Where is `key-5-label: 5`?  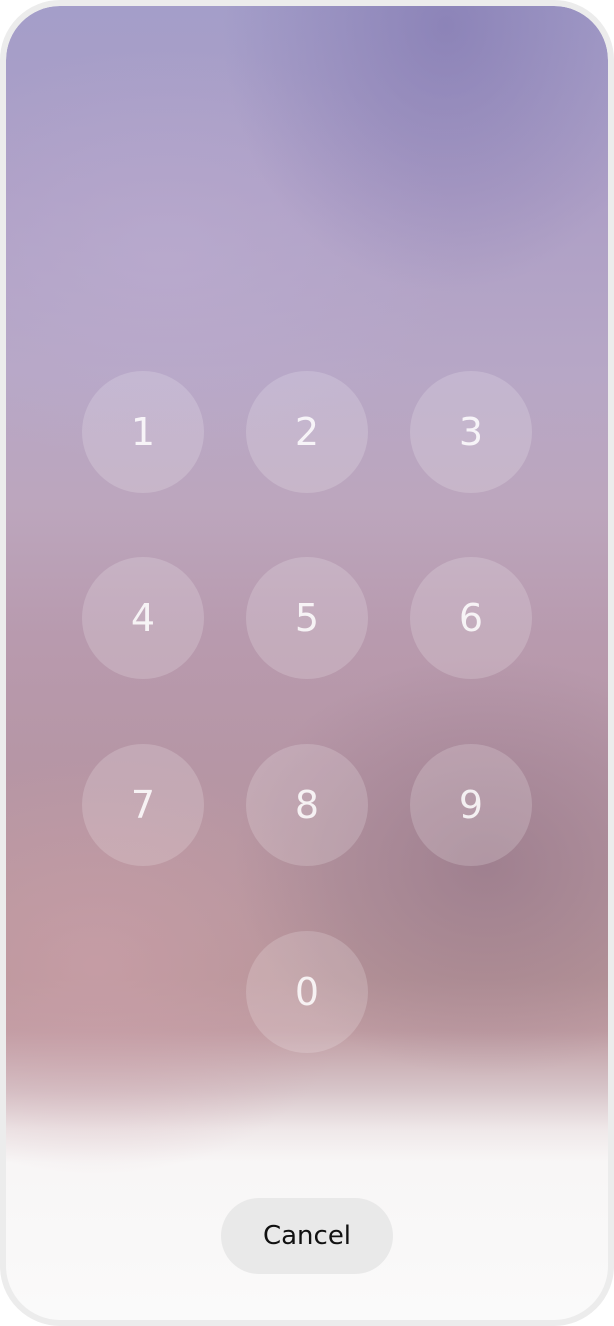 key-5-label: 5 is located at coordinates (307, 618).